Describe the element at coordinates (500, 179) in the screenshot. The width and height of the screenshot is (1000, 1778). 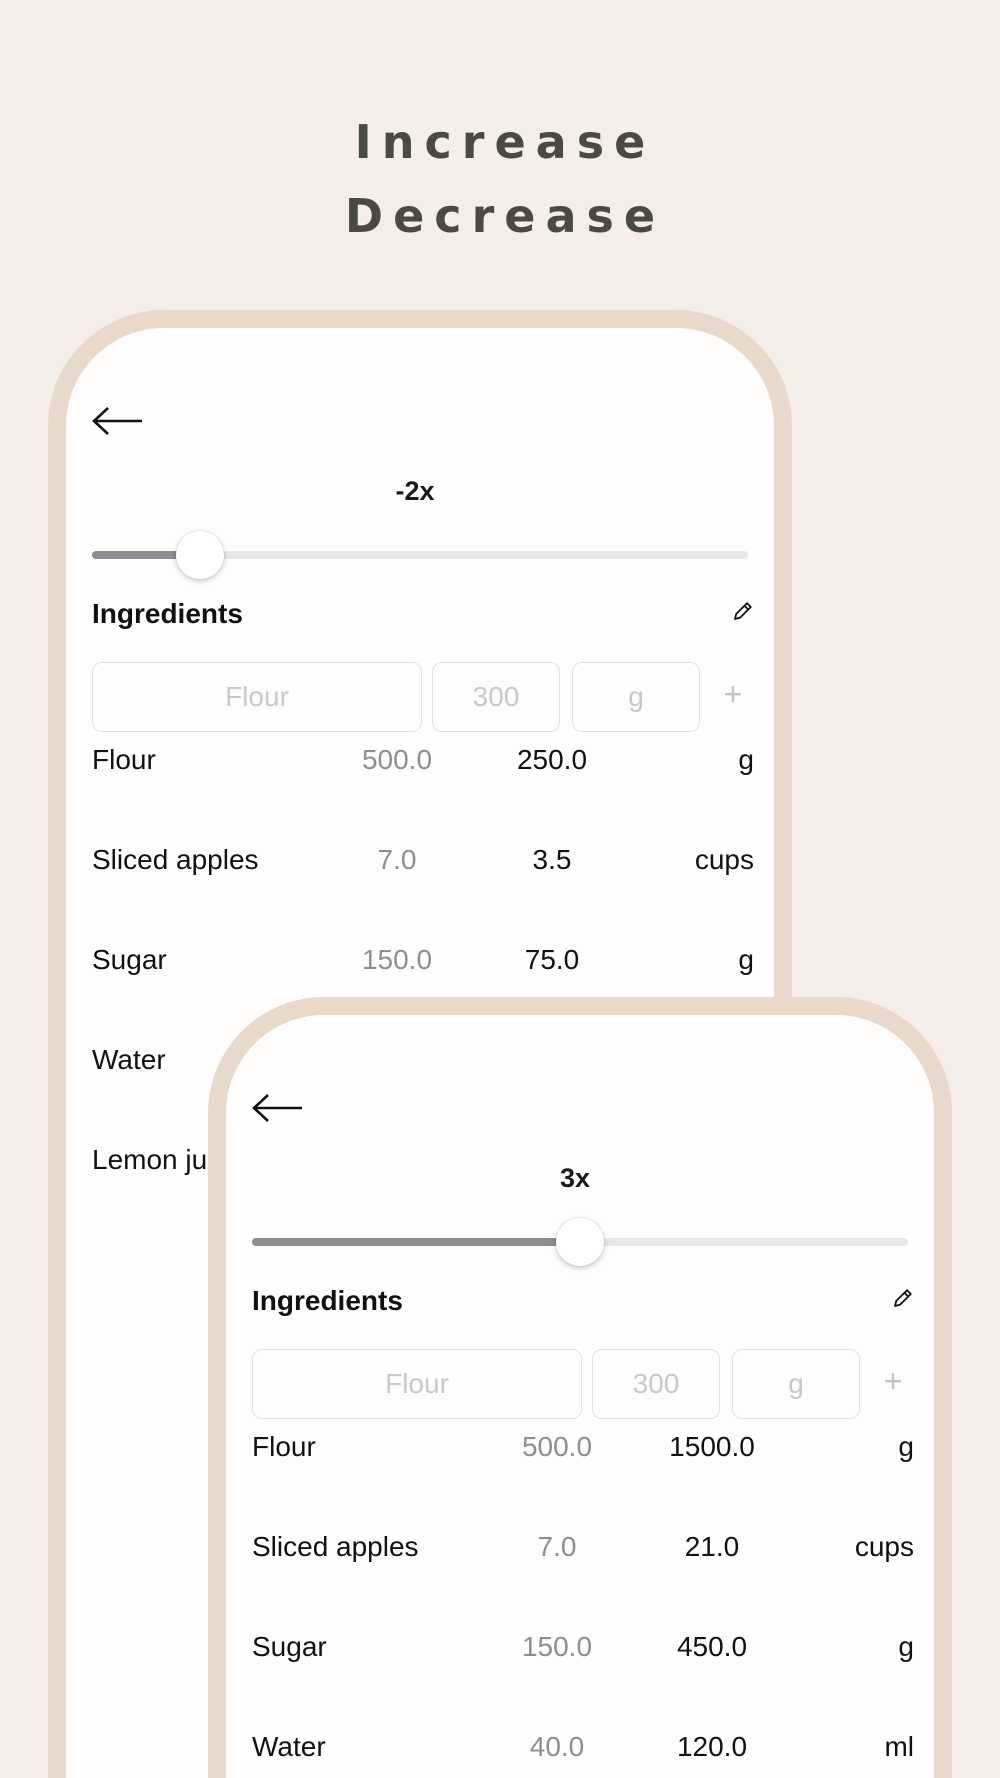
I see `headline: Increase Decrease` at that location.